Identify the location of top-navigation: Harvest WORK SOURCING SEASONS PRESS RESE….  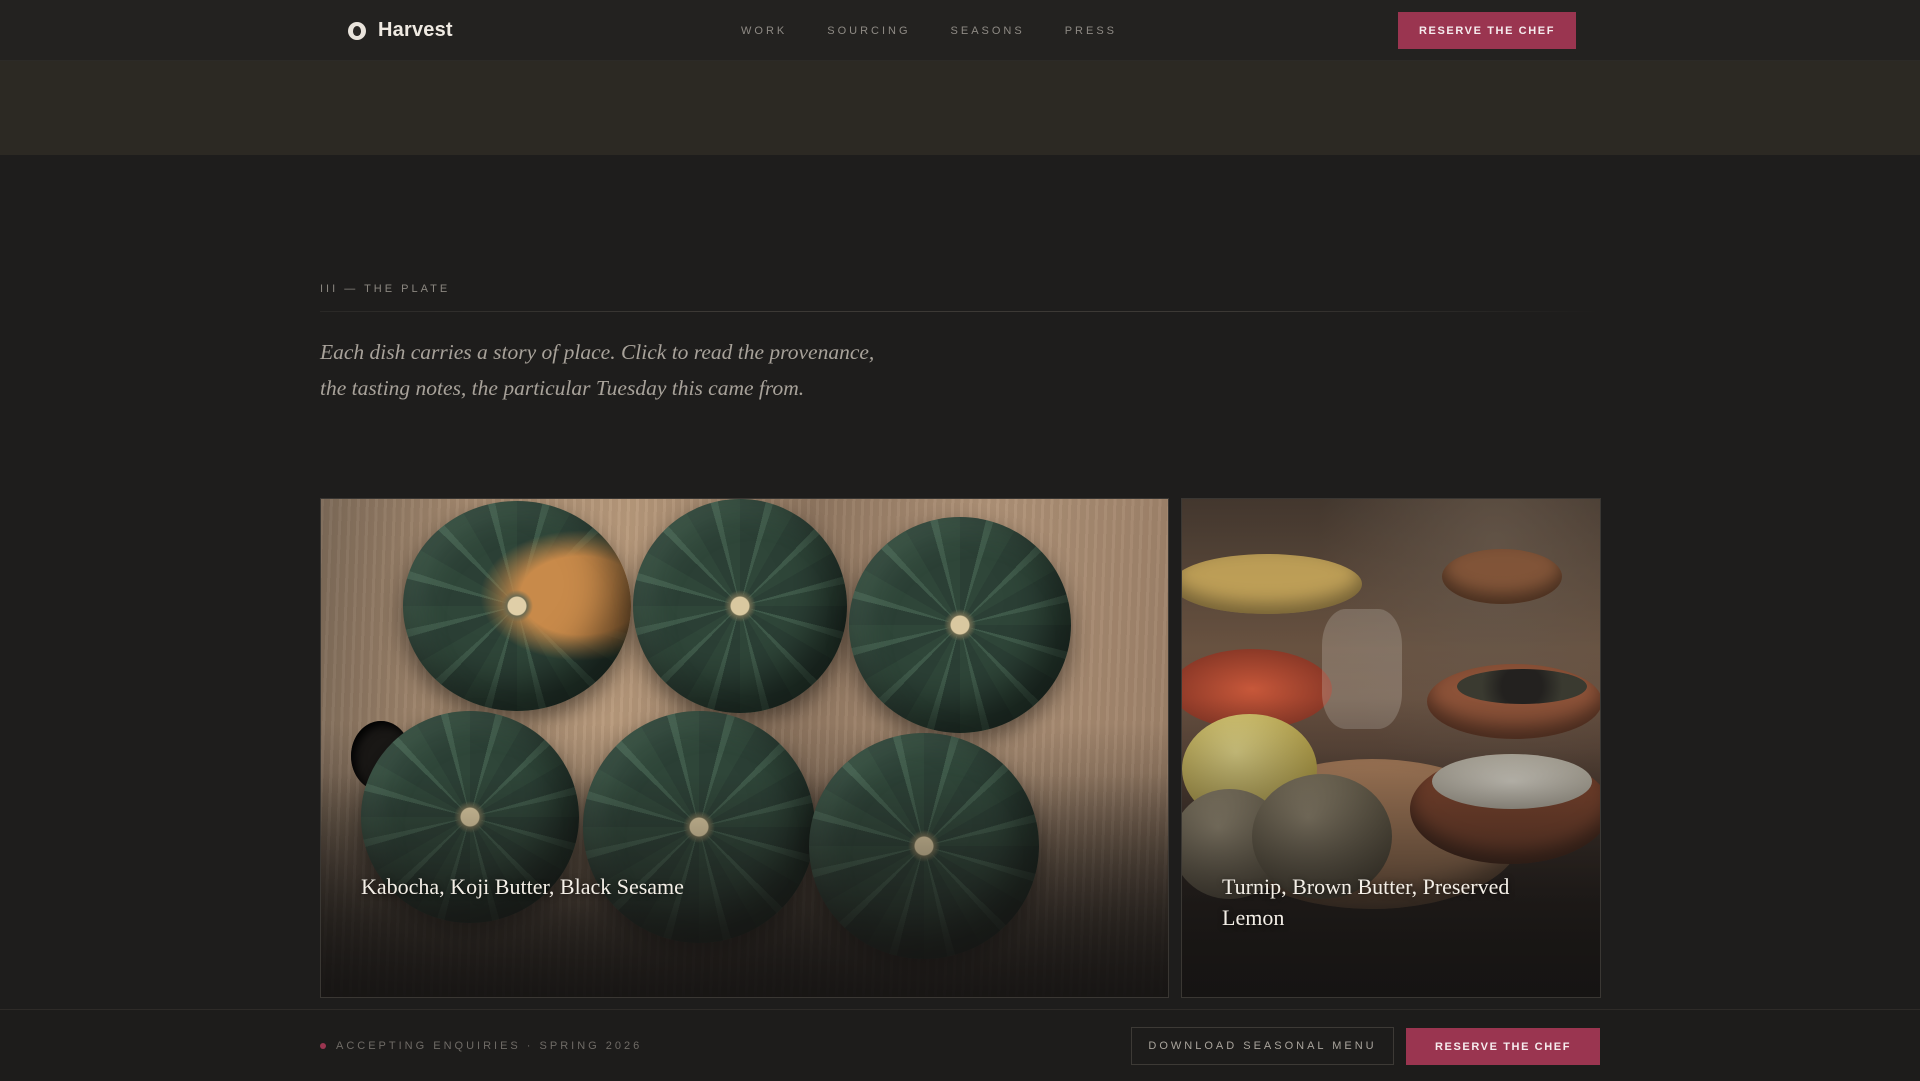
(960, 30).